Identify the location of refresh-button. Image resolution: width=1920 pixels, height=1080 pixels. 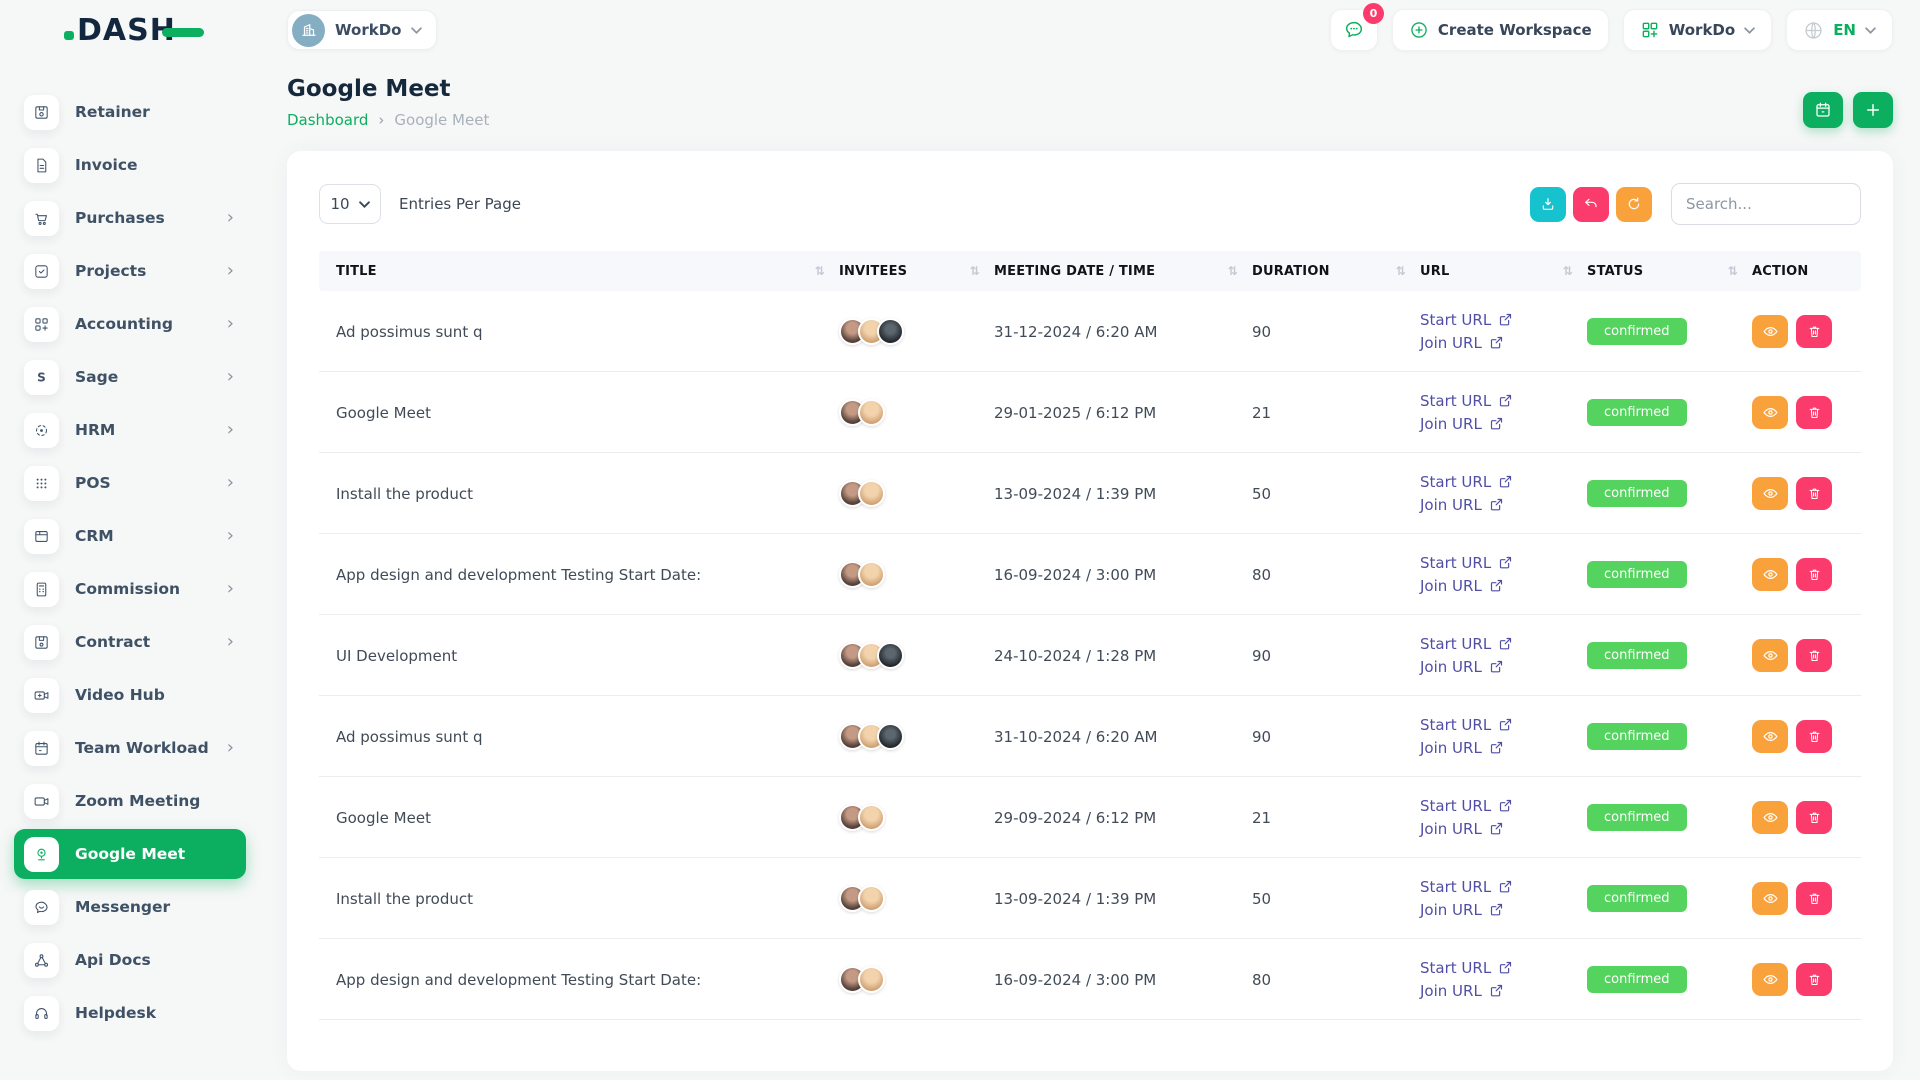
(1634, 204).